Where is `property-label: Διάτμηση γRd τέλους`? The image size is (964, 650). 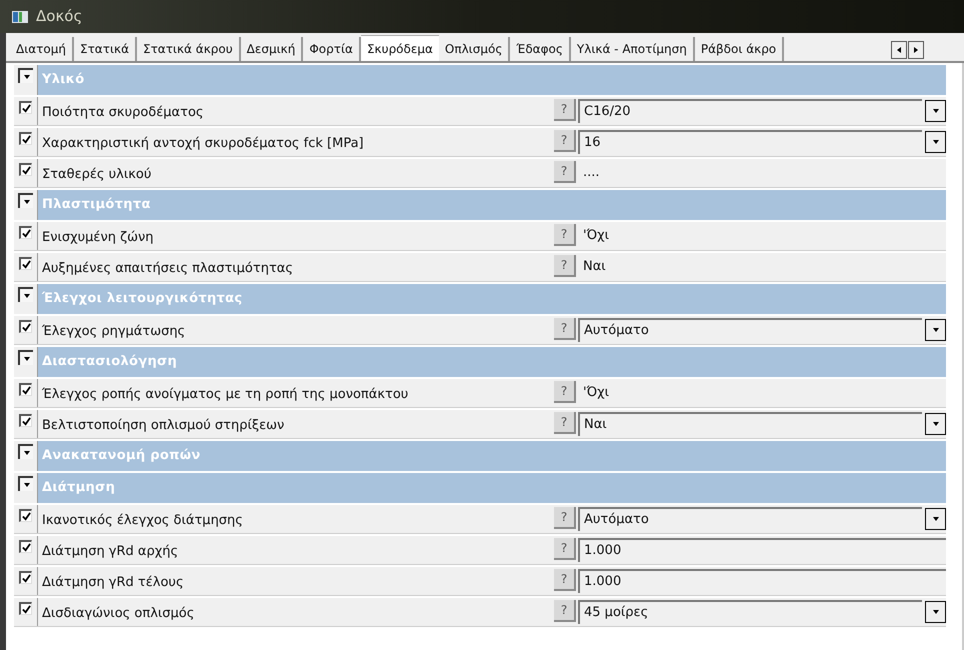
property-label: Διάτμηση γRd τέλους is located at coordinates (113, 583).